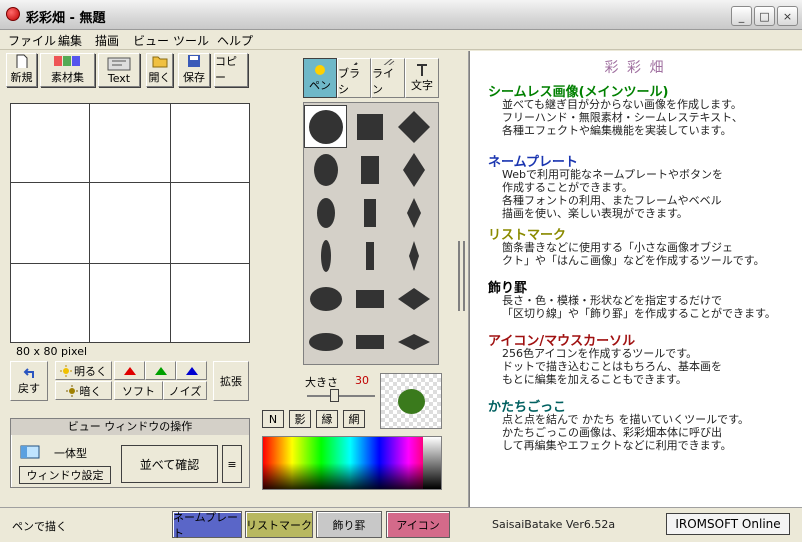  What do you see at coordinates (70, 453) in the screenshot?
I see `window-mode-label: 一体型` at bounding box center [70, 453].